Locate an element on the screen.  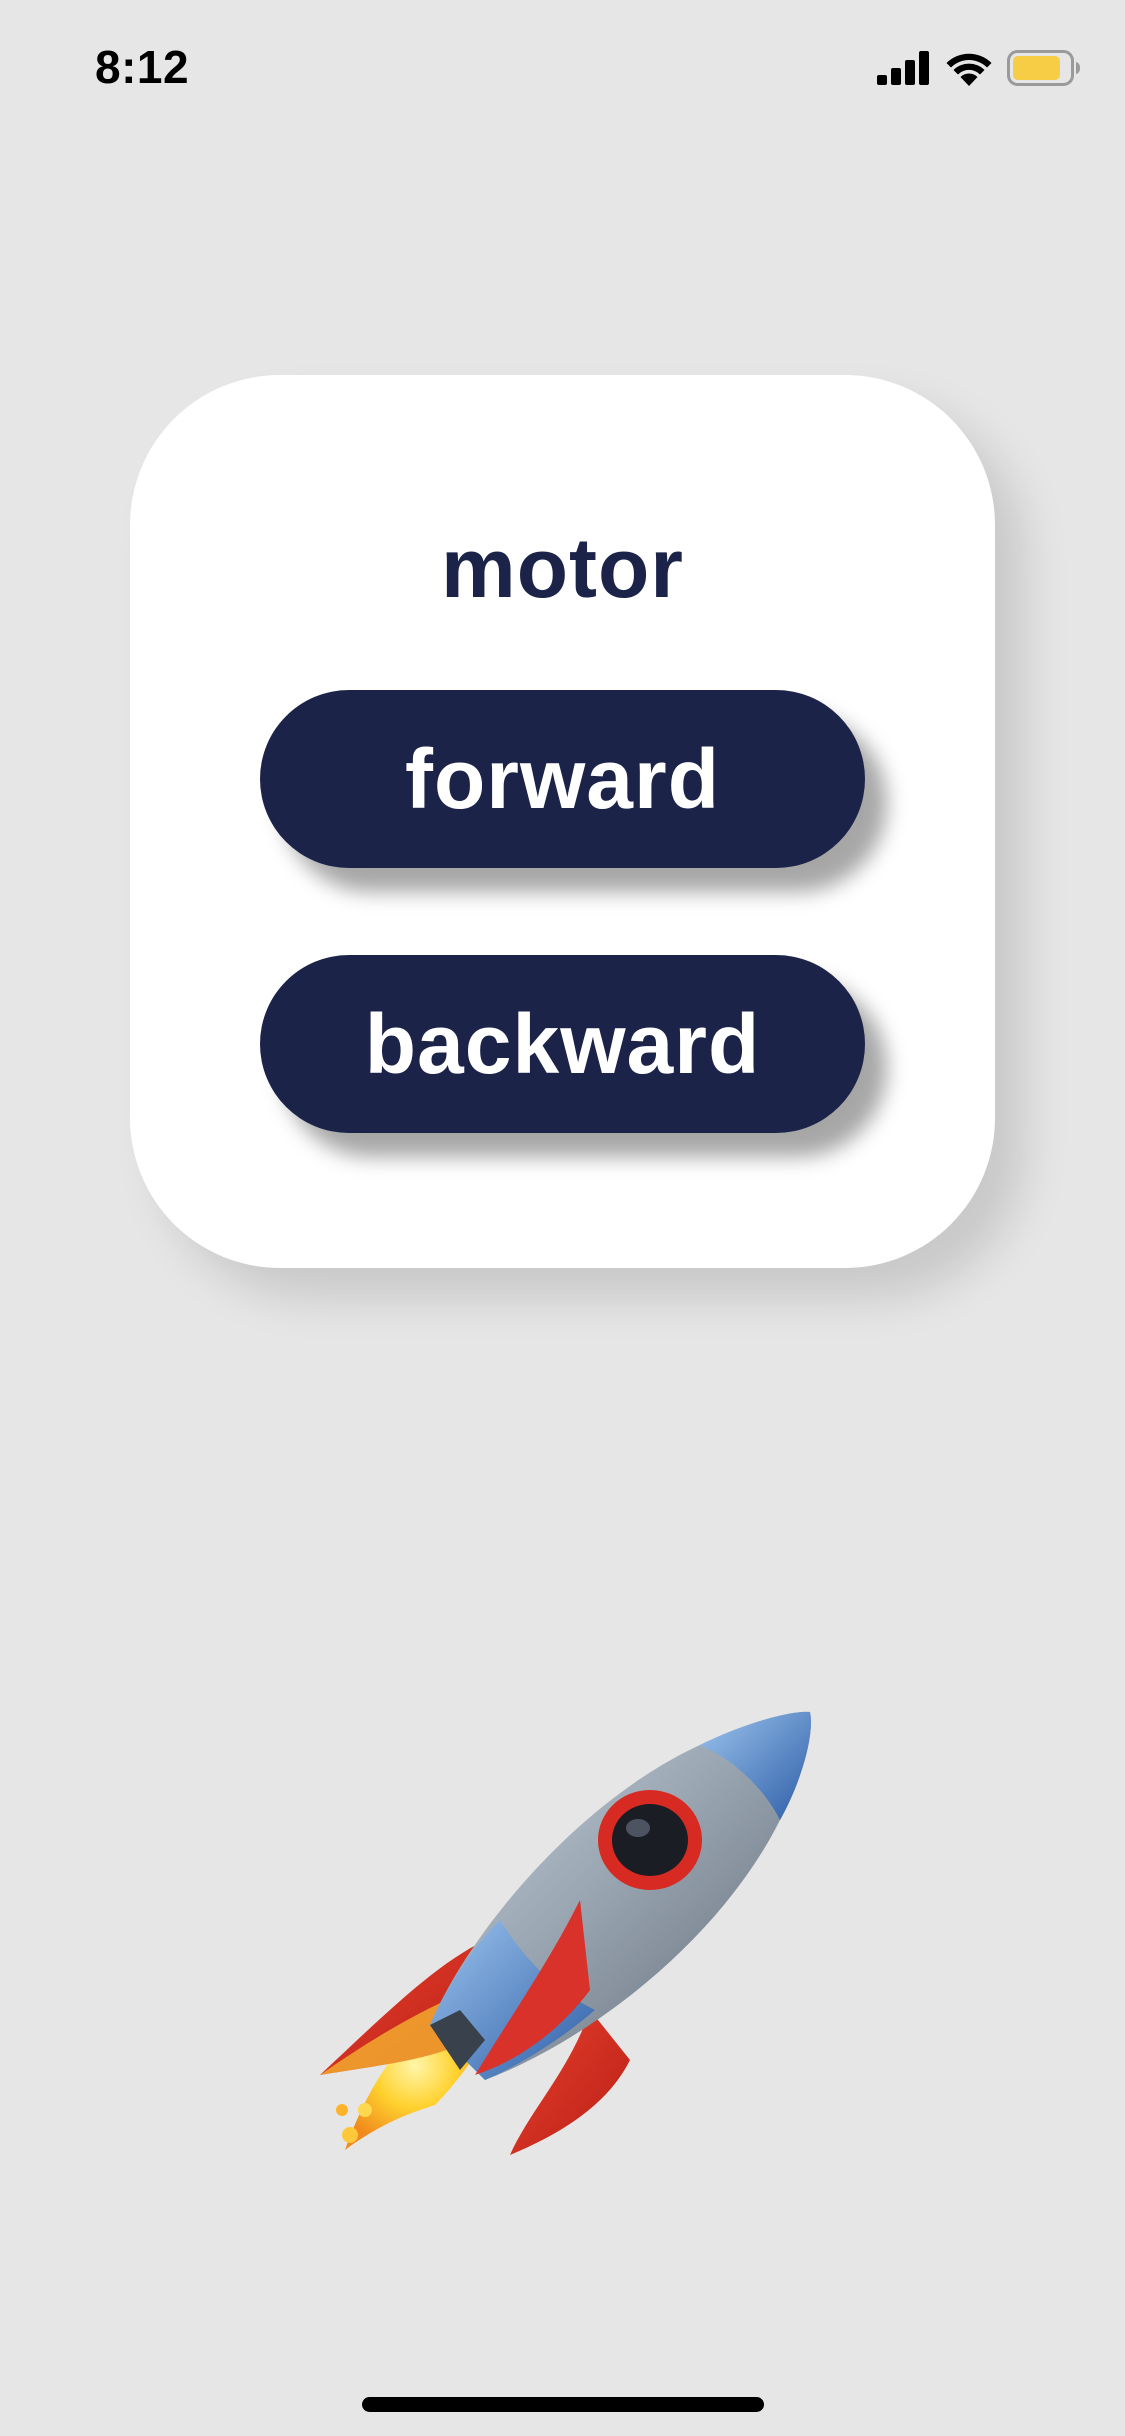
card-title: motor is located at coordinates (562, 568).